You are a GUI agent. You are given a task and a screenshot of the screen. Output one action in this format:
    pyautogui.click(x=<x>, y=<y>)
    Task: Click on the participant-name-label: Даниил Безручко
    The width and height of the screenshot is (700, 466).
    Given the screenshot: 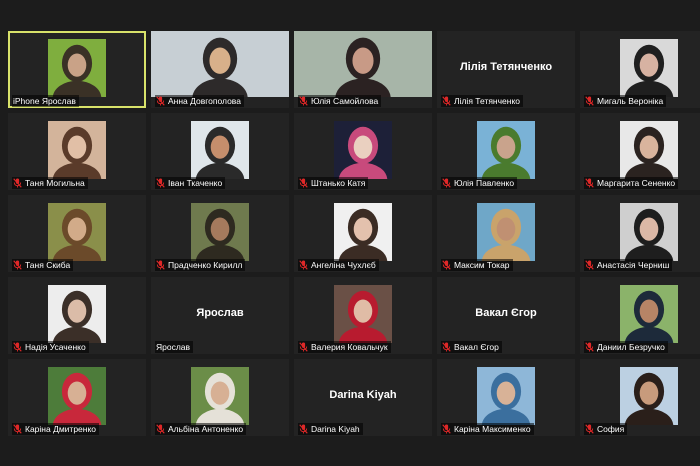 What is the action you would take?
    pyautogui.click(x=626, y=347)
    